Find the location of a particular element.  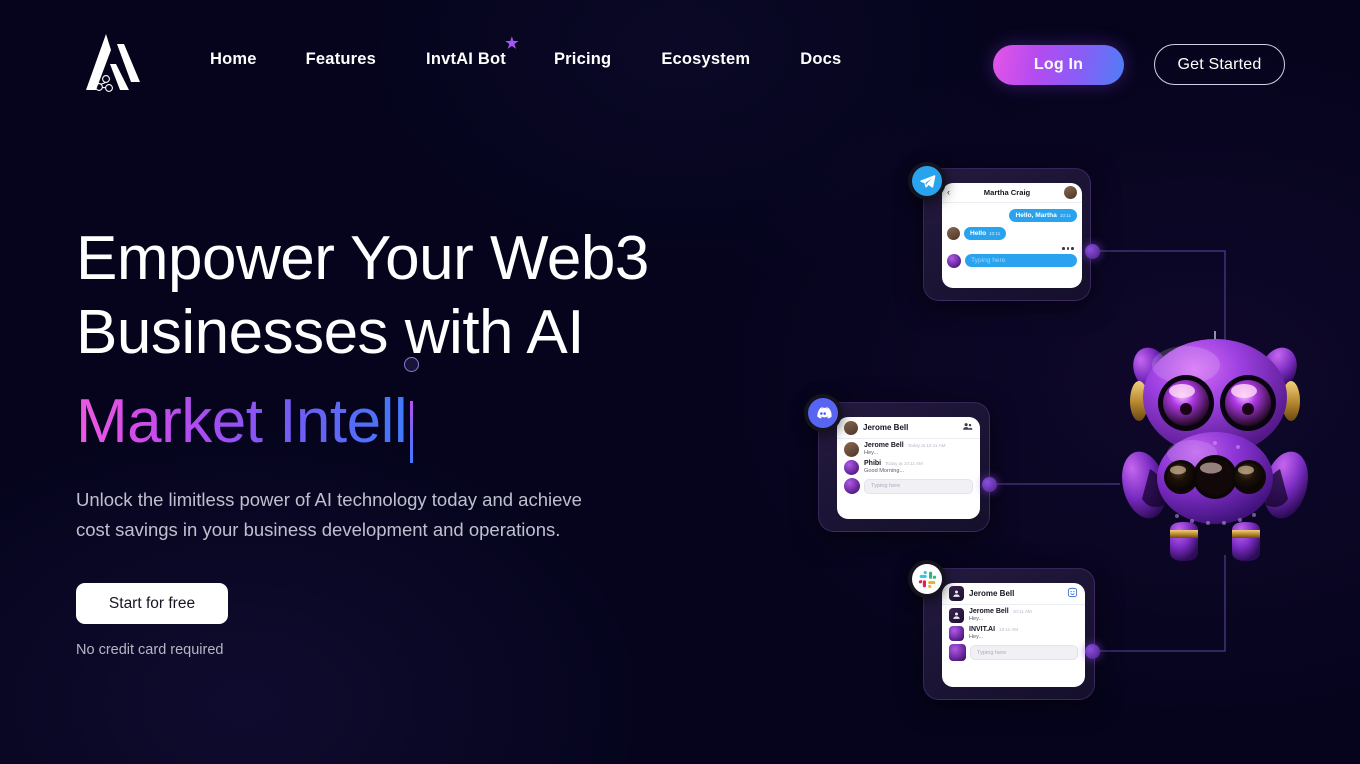

message-bubble: Hello, Martha 10:11 is located at coordinates (1043, 215).